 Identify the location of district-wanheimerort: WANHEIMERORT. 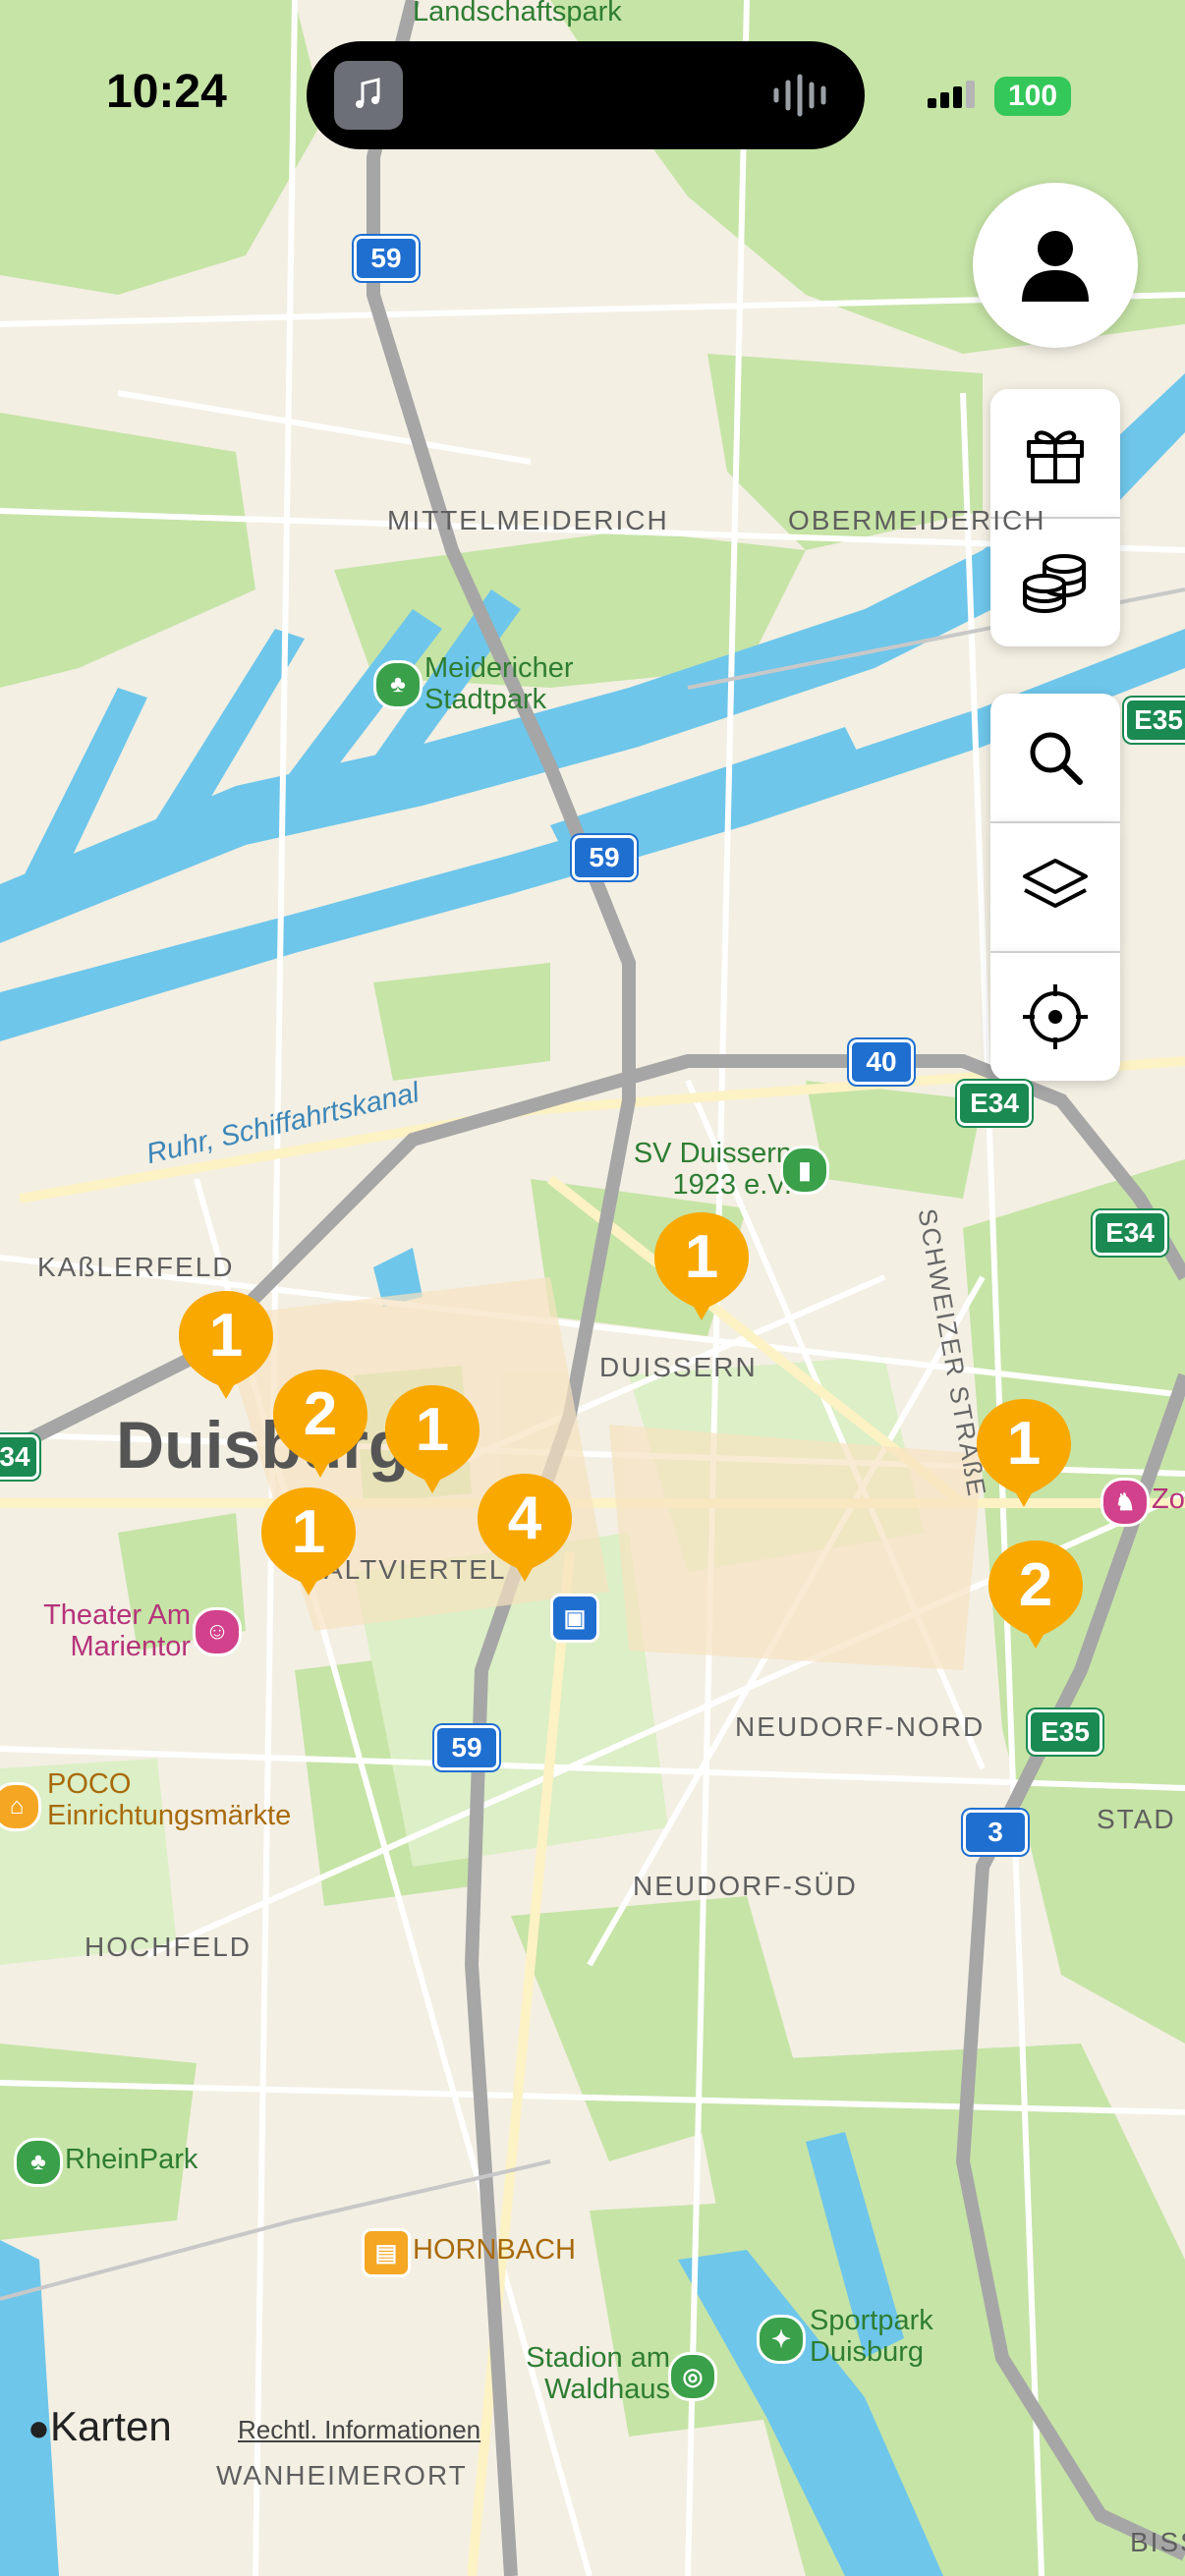
(342, 2475).